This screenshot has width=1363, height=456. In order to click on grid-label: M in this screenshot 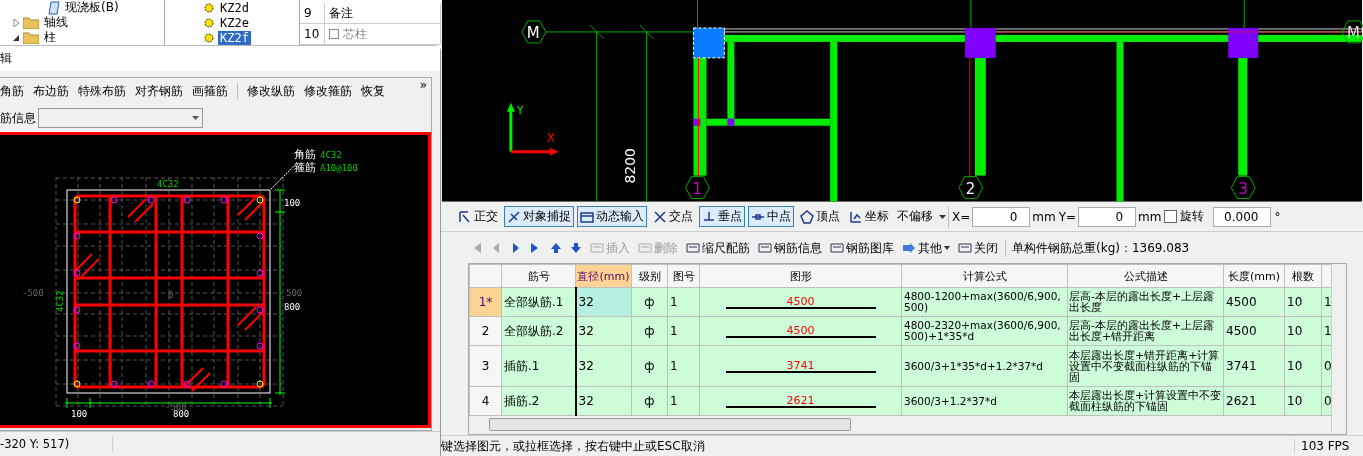, I will do `click(533, 32)`.